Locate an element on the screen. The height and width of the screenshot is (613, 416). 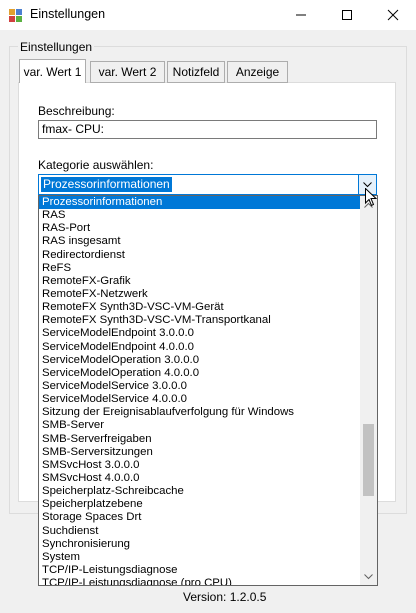
dropdown-option: SMB-Serversitzungen is located at coordinates (200, 452).